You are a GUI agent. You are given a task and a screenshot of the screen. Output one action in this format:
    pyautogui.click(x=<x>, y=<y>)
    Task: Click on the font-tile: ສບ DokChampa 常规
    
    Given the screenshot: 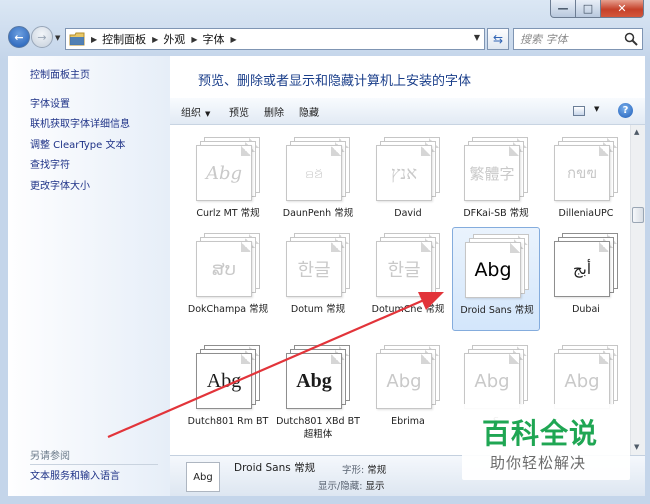 What is the action you would take?
    pyautogui.click(x=228, y=279)
    